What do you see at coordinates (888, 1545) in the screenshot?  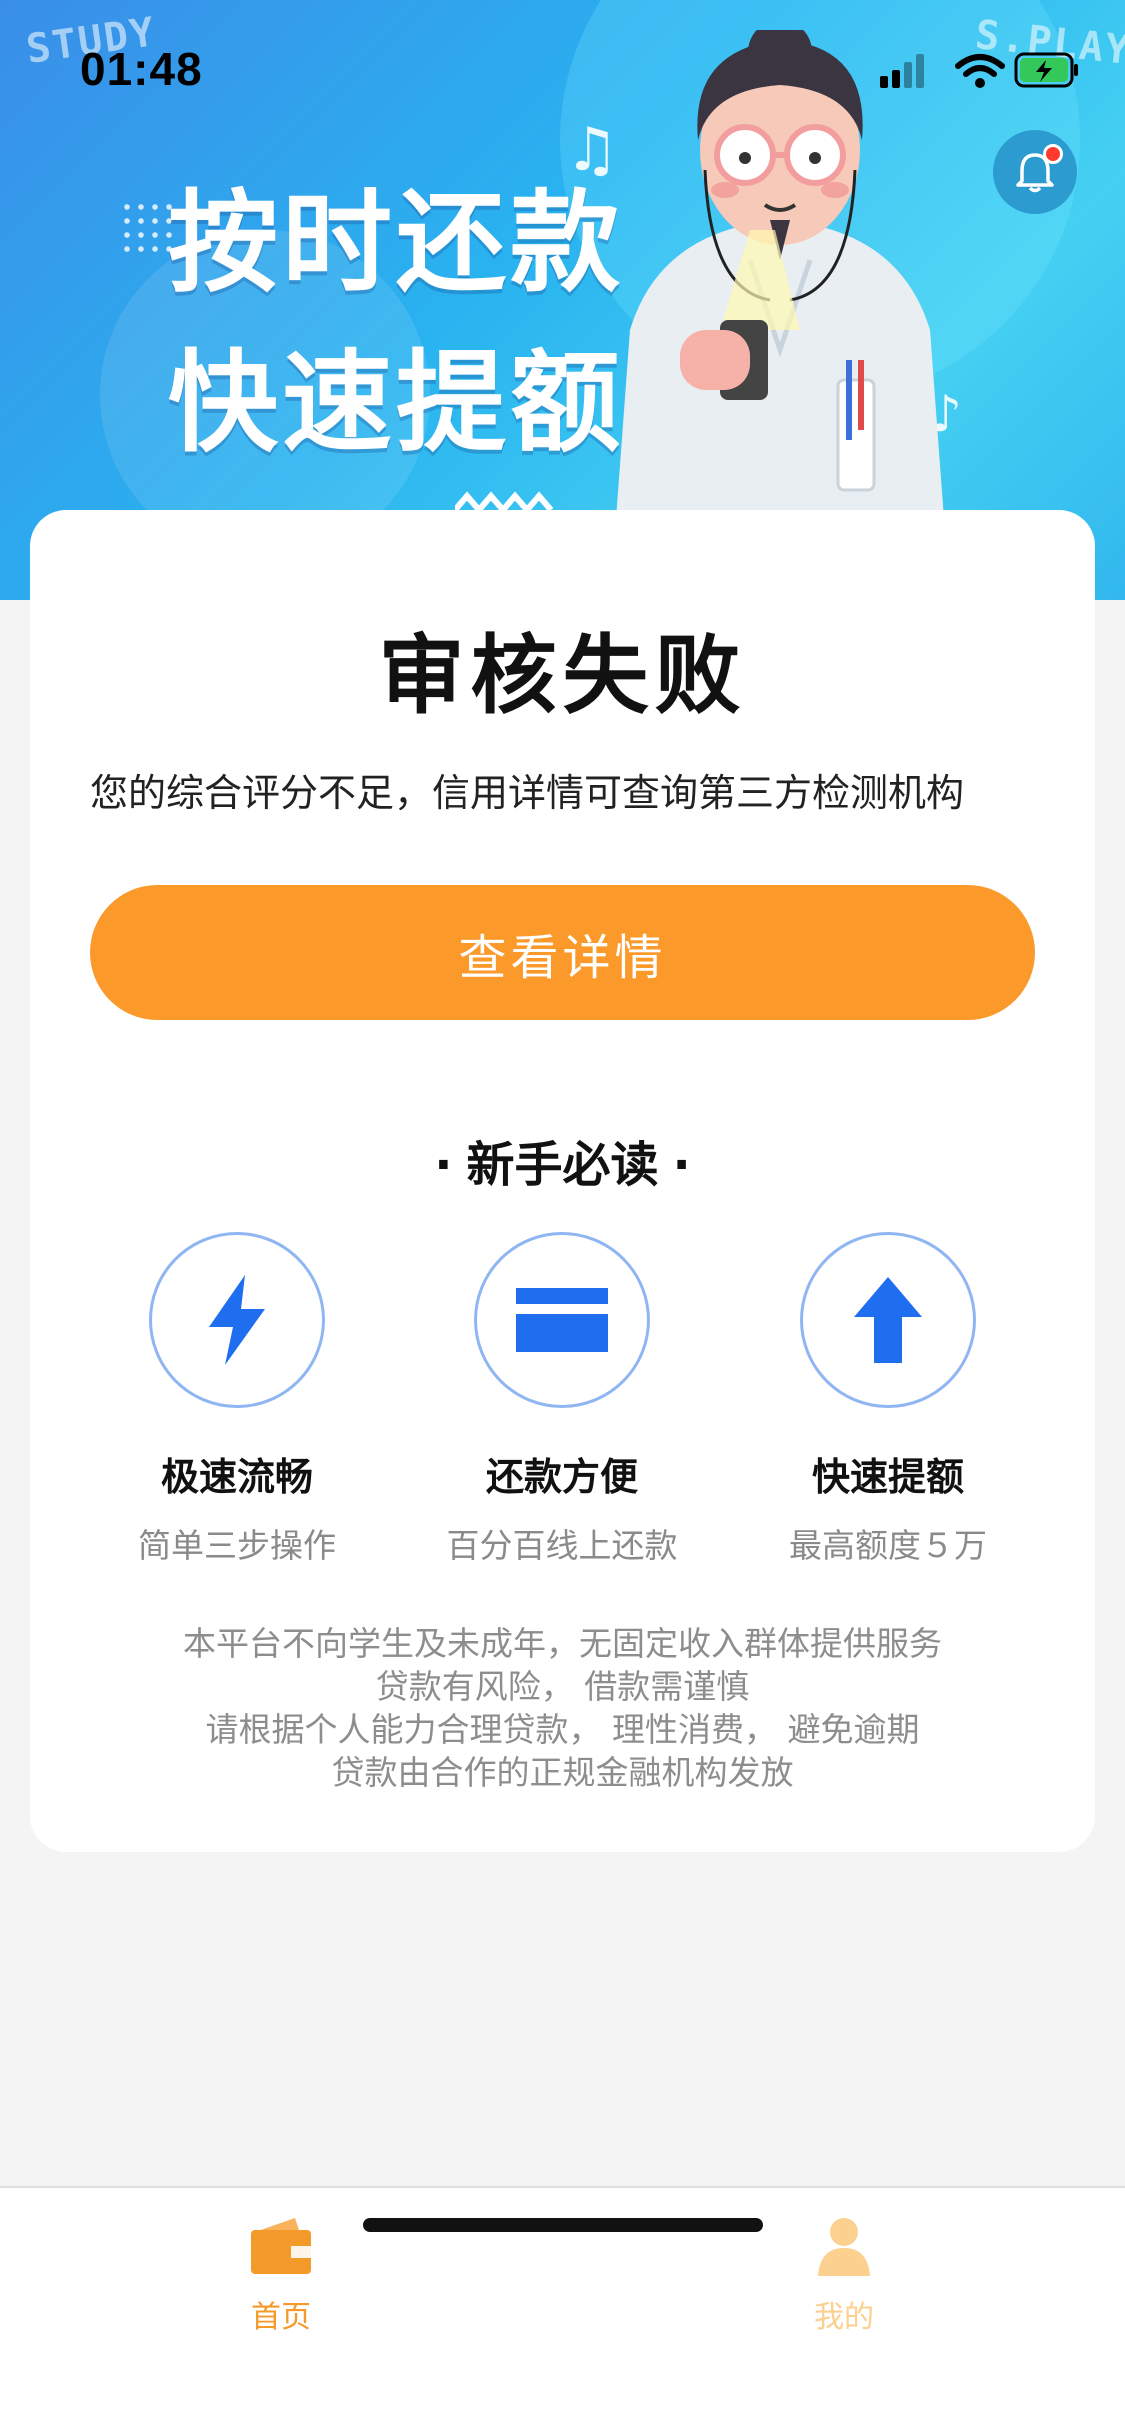 I see `feature-subtitle: 最高额度５万` at bounding box center [888, 1545].